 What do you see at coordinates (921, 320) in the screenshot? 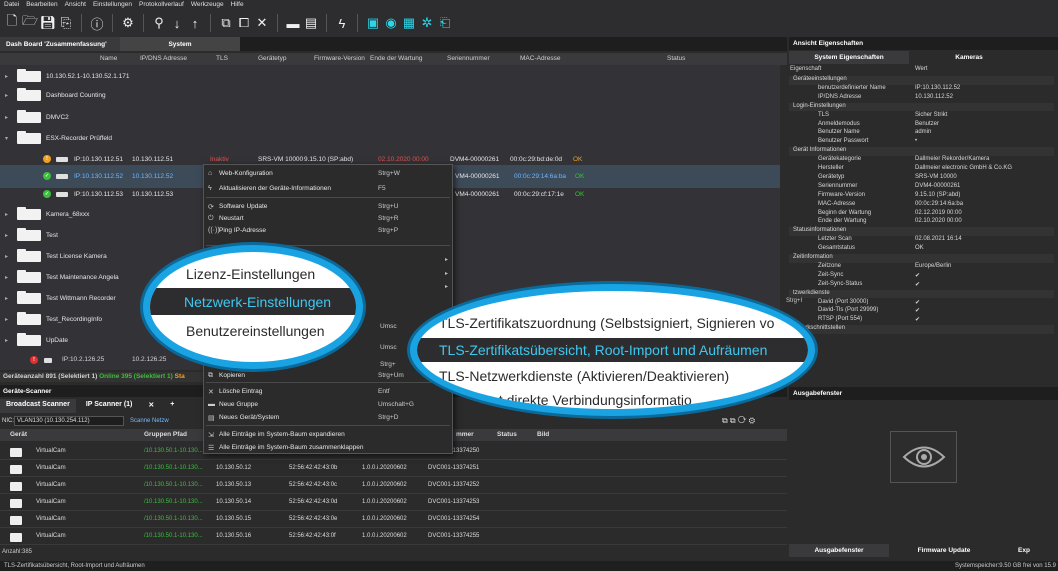
I see `property-row: RTSP (Port 554) ✔` at bounding box center [921, 320].